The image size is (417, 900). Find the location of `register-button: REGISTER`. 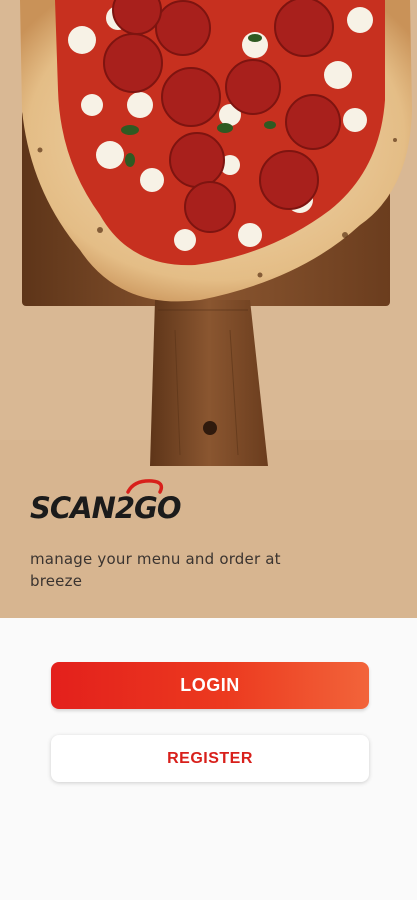

register-button: REGISTER is located at coordinates (210, 758).